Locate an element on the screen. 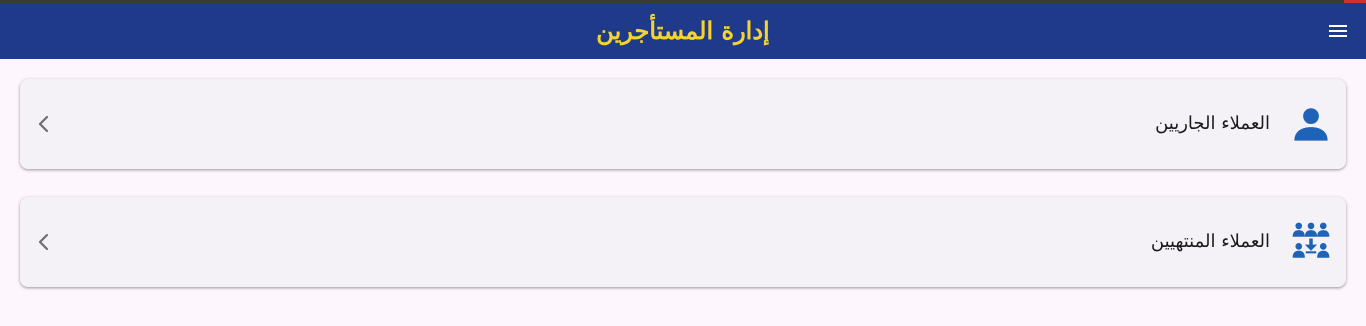  person-icon is located at coordinates (1311, 124).